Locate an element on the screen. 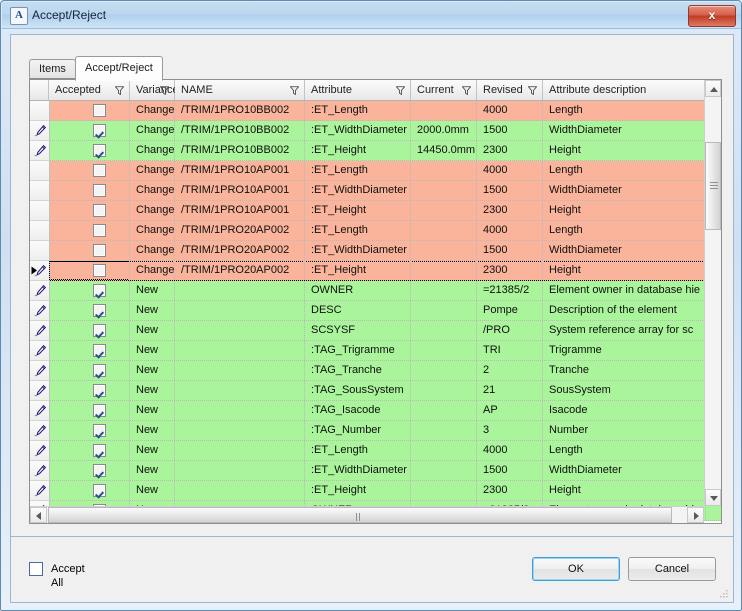 The height and width of the screenshot is (611, 742). column-header-revised: Revised is located at coordinates (510, 90).